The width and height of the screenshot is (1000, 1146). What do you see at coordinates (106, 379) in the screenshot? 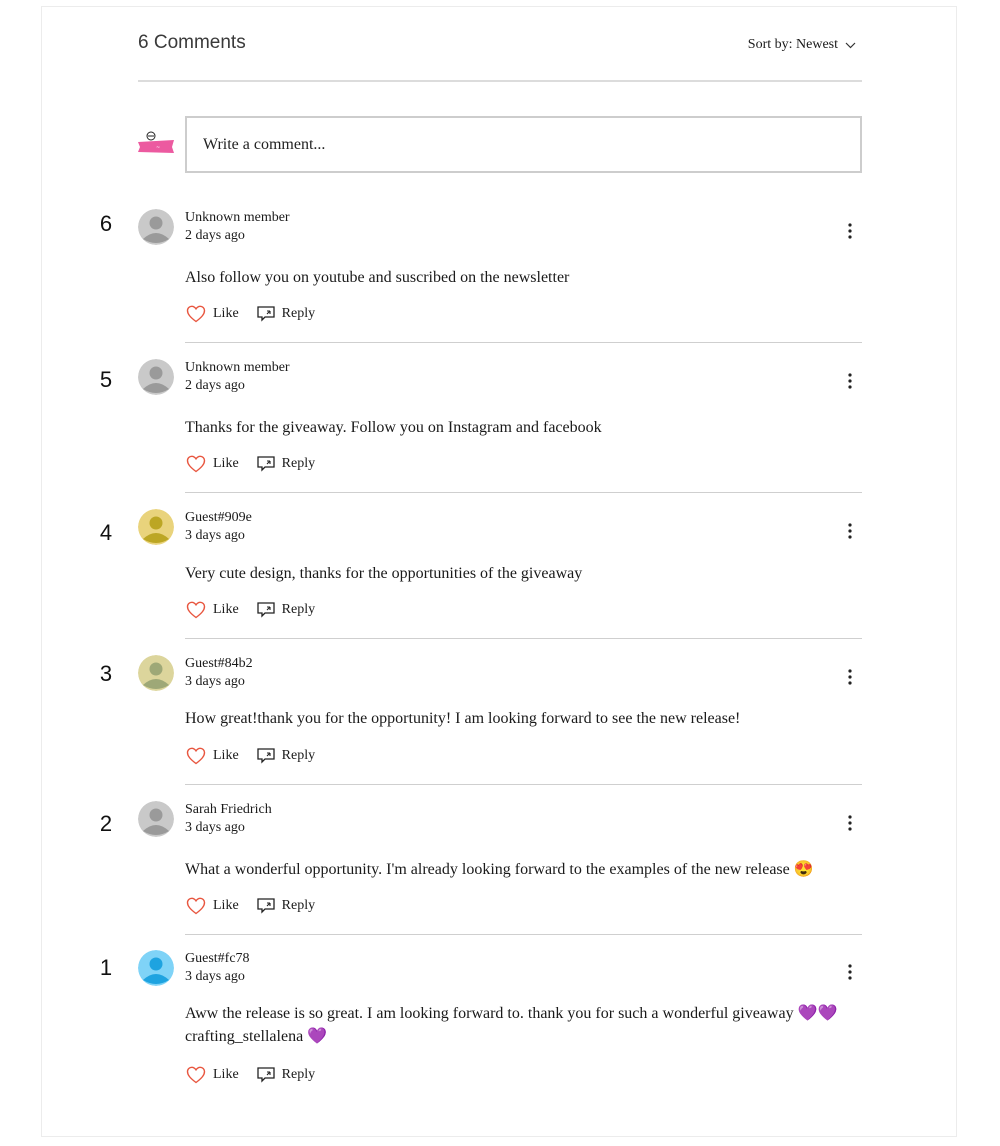
I see `comment-number: 5` at bounding box center [106, 379].